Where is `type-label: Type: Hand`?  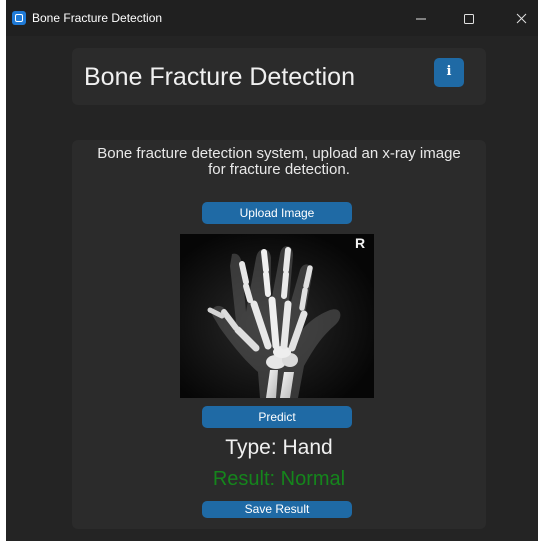 type-label: Type: Hand is located at coordinates (279, 447).